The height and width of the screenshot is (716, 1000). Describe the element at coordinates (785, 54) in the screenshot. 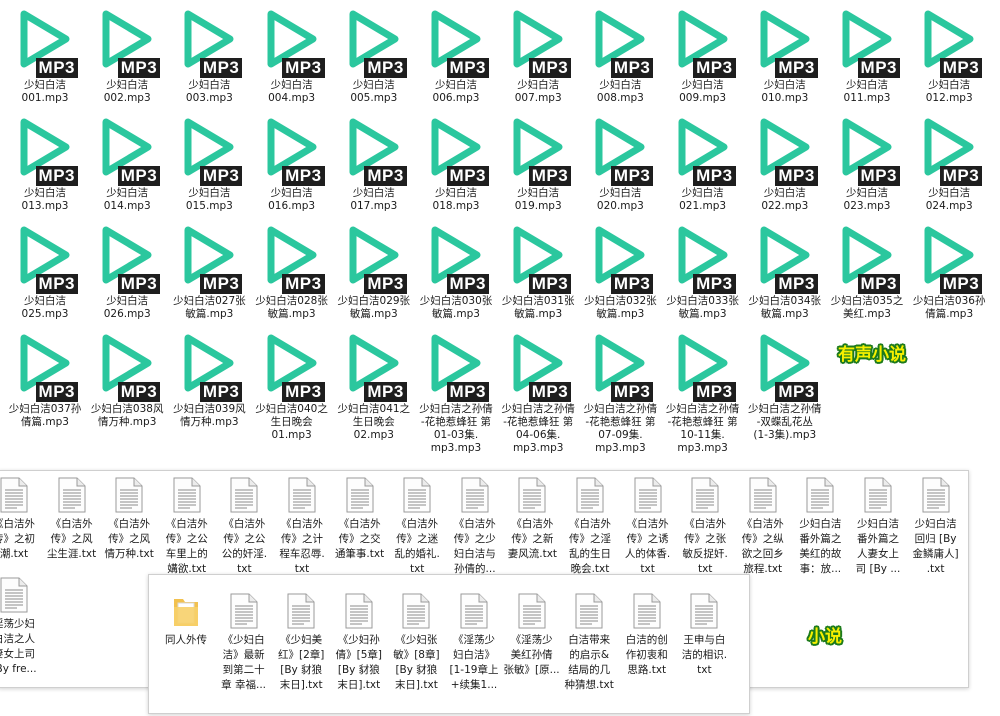

I see `mp3-file: MP3 少妇白洁 010.mp3` at that location.